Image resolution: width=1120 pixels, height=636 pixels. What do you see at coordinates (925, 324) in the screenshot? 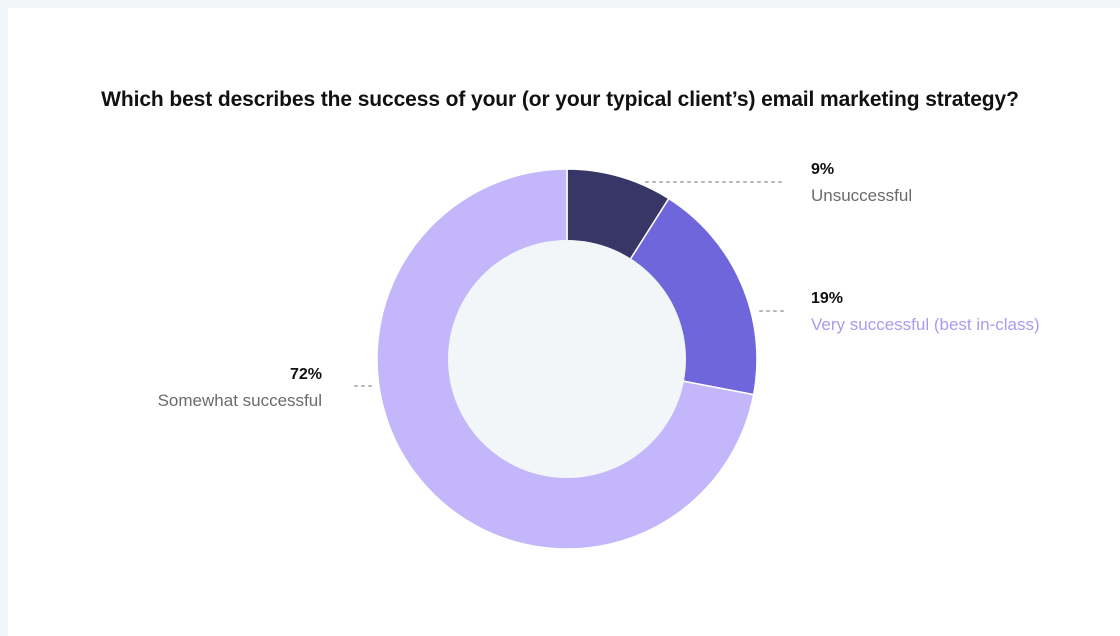
I see `slice-name: Very successful (best in-class)` at bounding box center [925, 324].